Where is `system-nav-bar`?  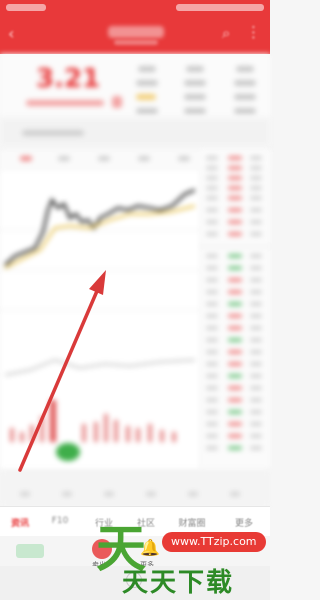 system-nav-bar is located at coordinates (135, 583).